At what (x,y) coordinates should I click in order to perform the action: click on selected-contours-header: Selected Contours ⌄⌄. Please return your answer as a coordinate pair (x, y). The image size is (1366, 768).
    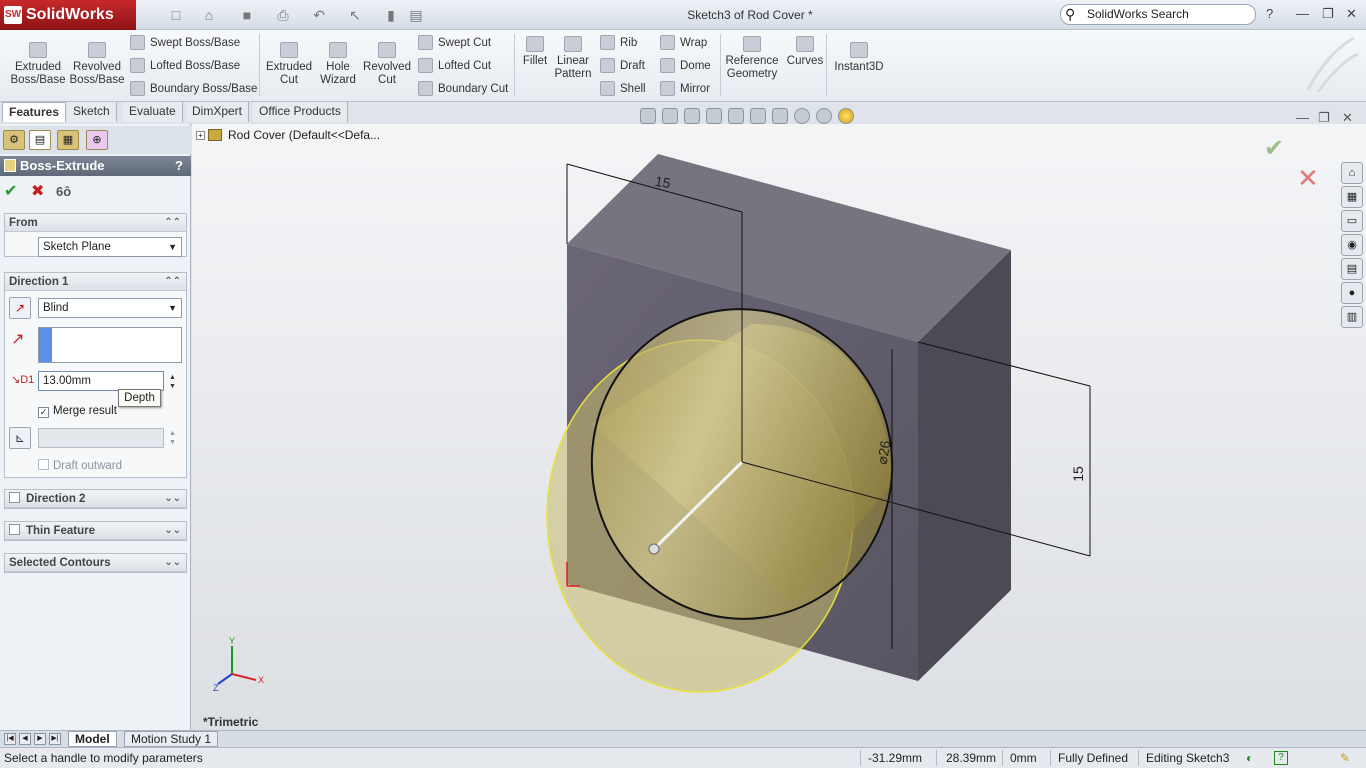
    Looking at the image, I should click on (95, 563).